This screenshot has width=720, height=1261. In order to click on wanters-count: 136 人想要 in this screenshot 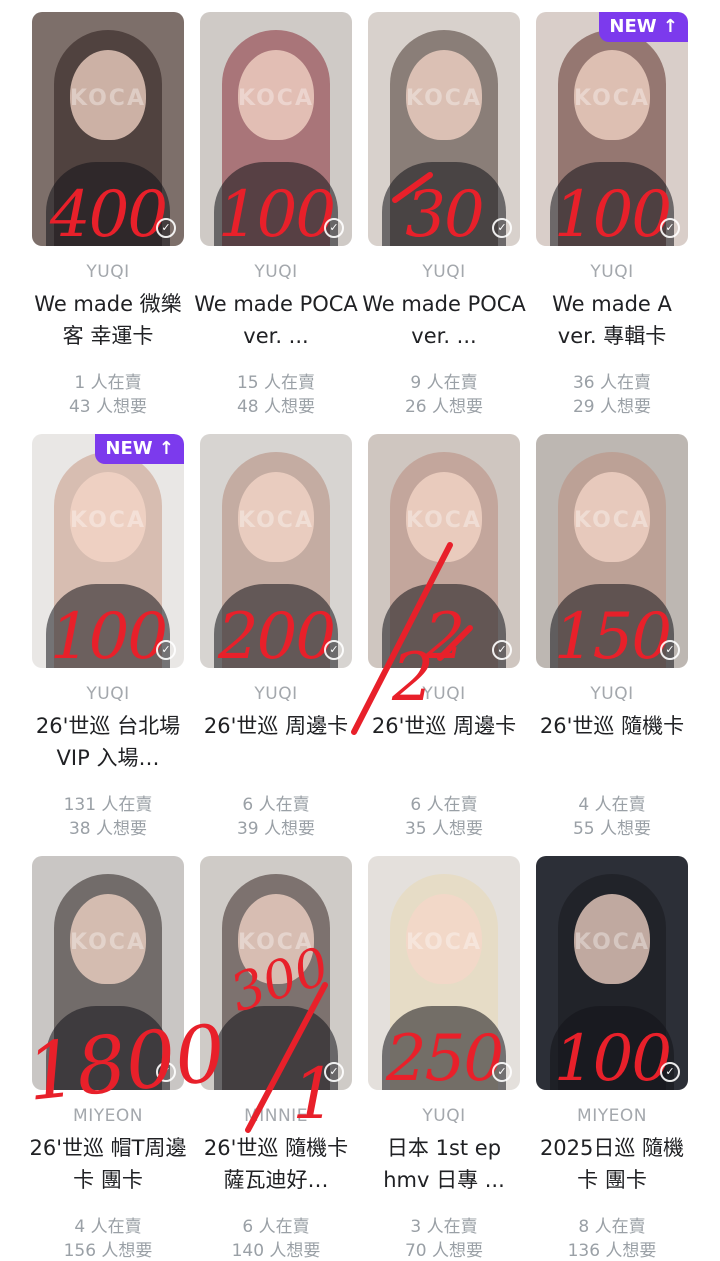, I will do `click(612, 1251)`.